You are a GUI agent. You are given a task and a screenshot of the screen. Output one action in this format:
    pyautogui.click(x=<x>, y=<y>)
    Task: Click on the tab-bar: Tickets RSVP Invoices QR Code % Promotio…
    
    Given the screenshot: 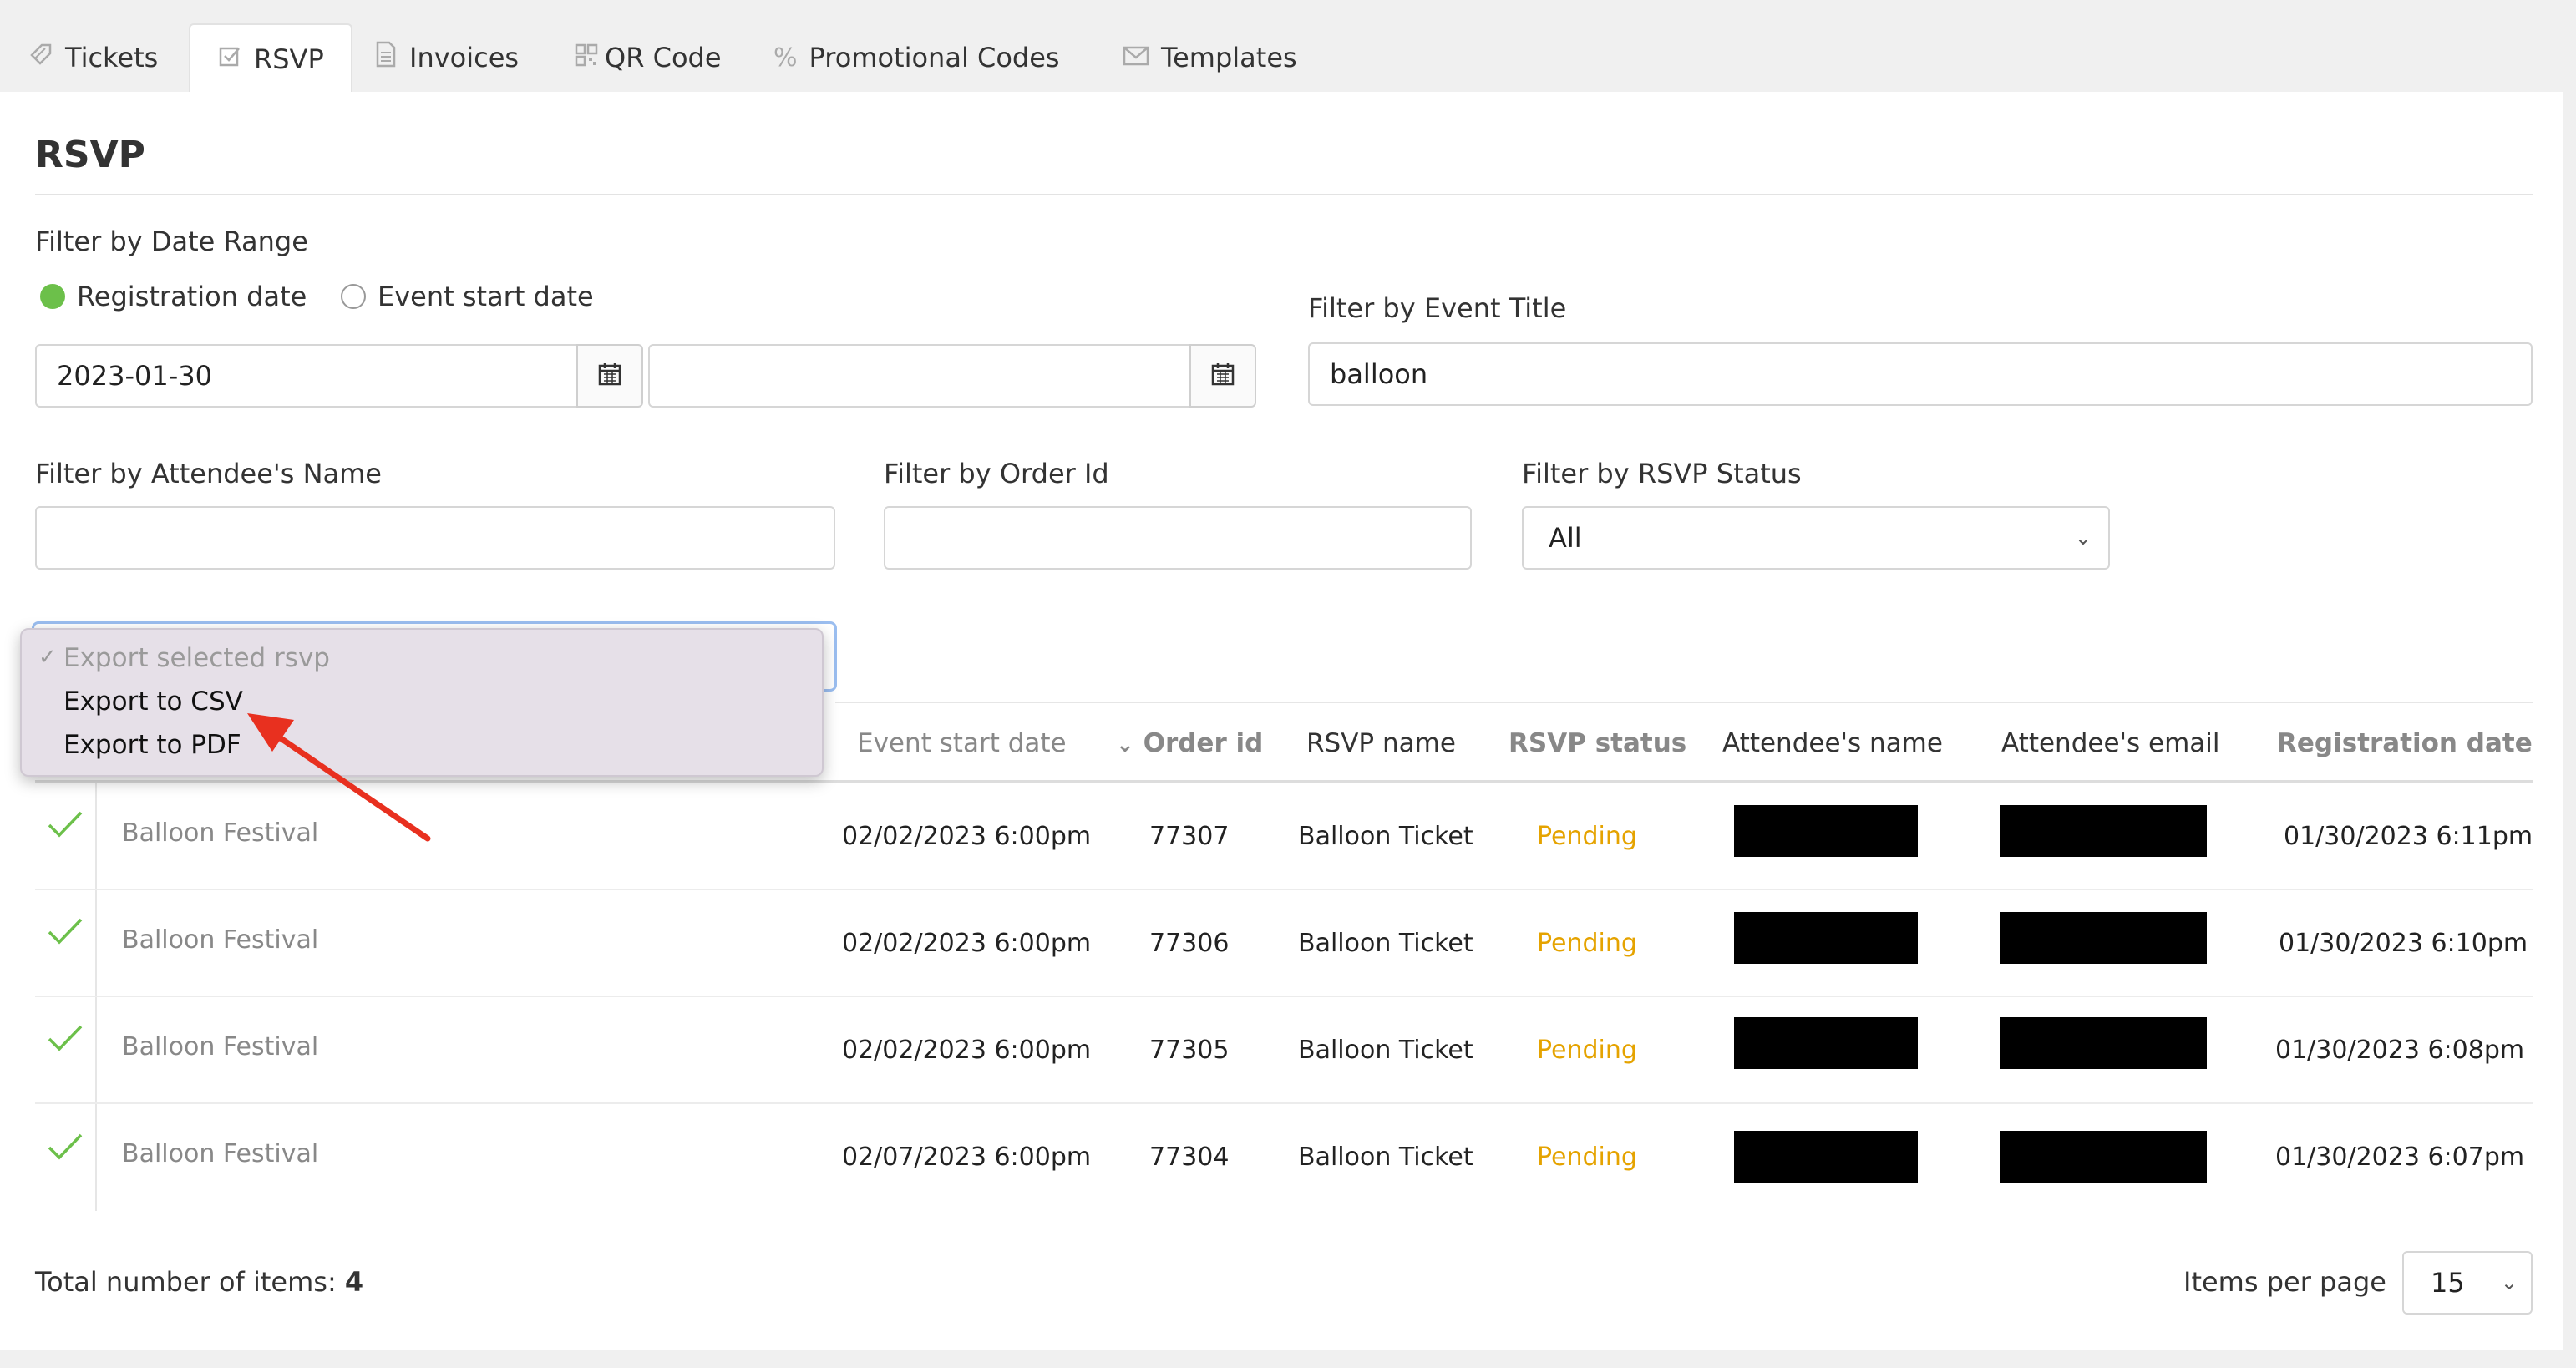 What is the action you would take?
    pyautogui.click(x=1288, y=47)
    